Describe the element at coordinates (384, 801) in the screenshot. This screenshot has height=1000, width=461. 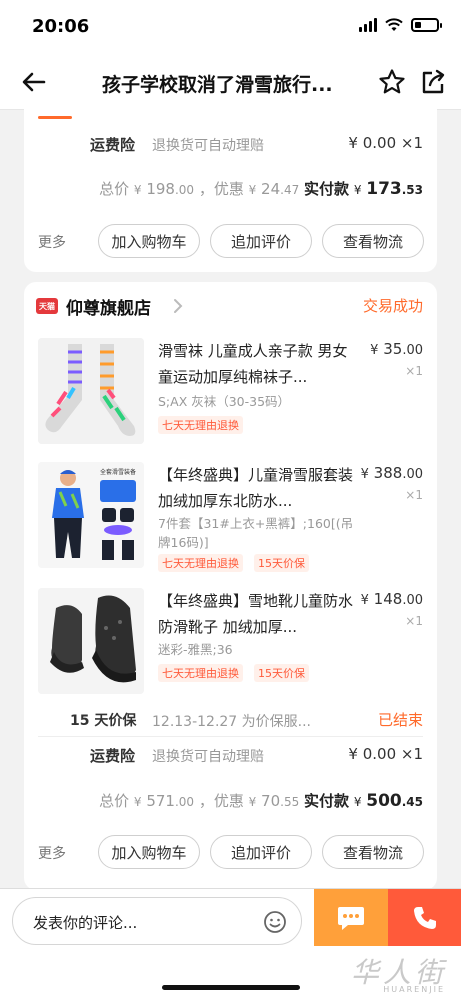
I see `paid-int: 500` at that location.